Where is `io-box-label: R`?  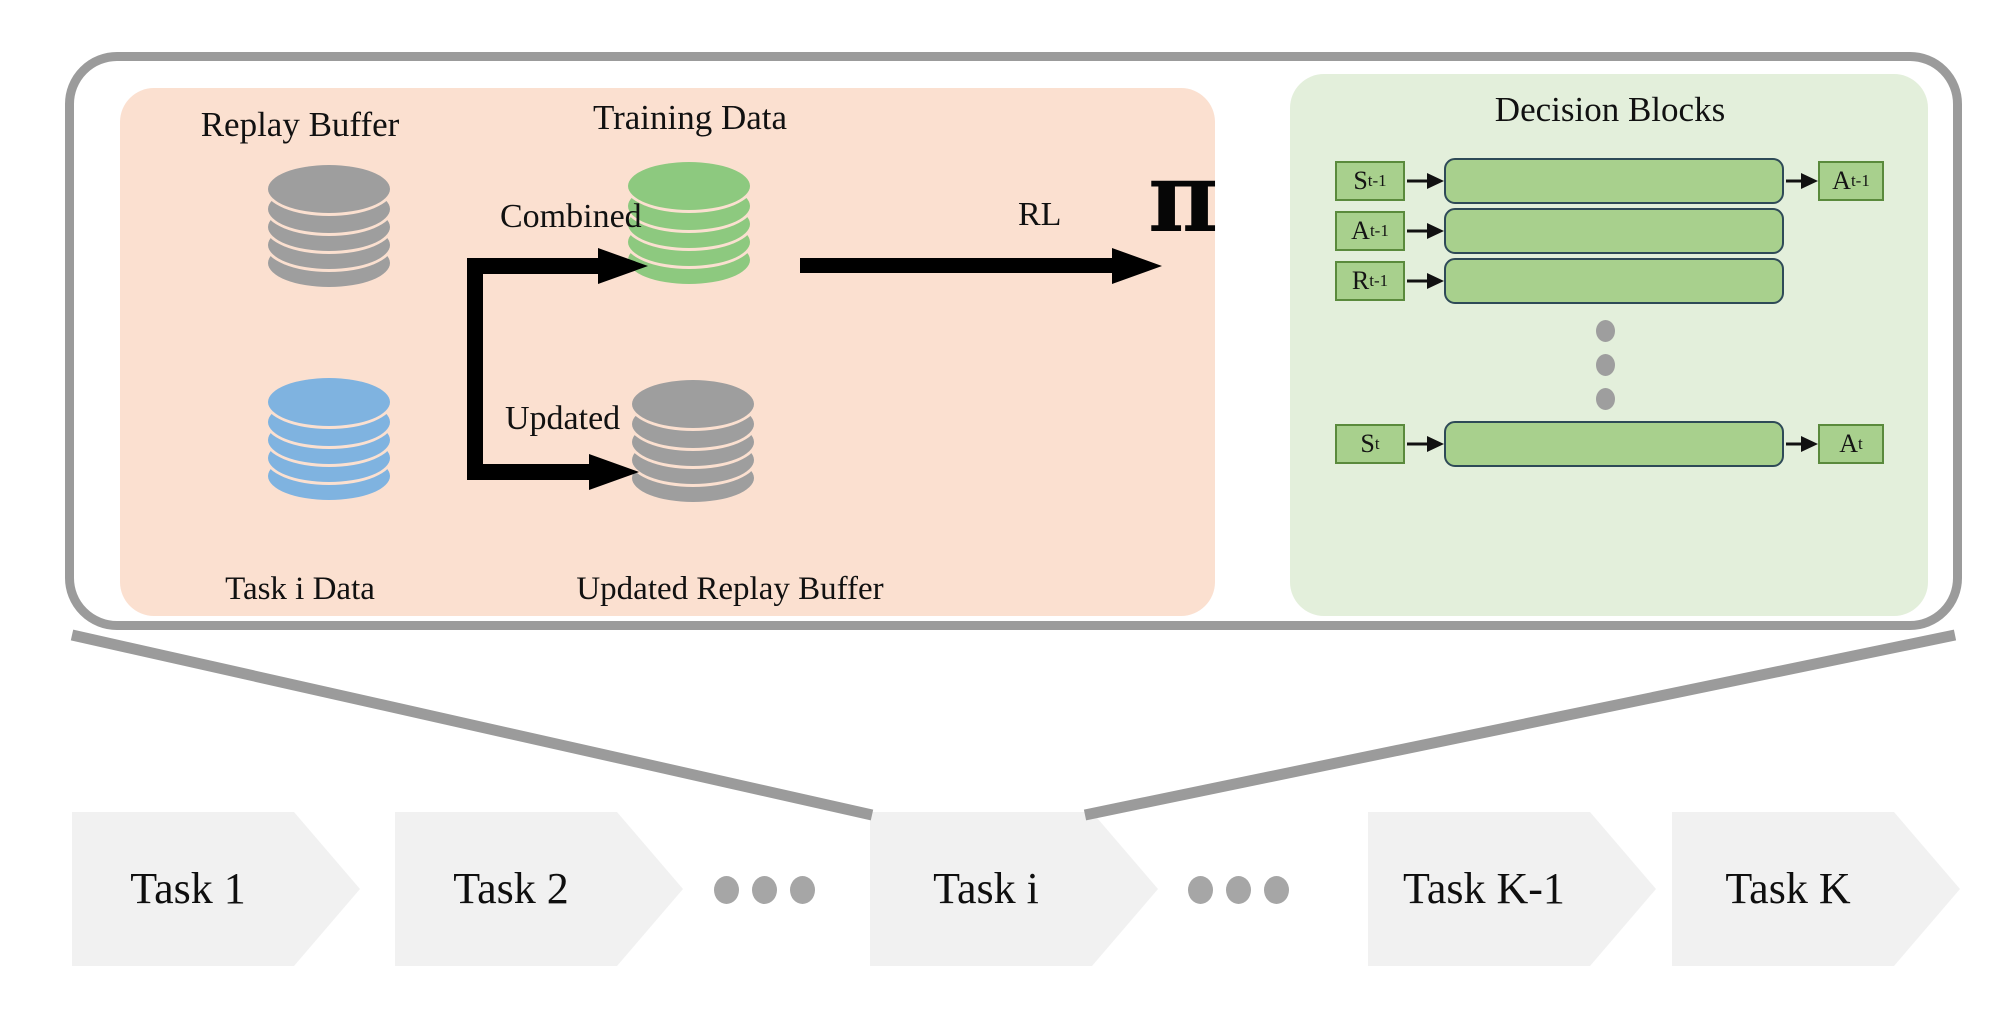 io-box-label: R is located at coordinates (1360, 280).